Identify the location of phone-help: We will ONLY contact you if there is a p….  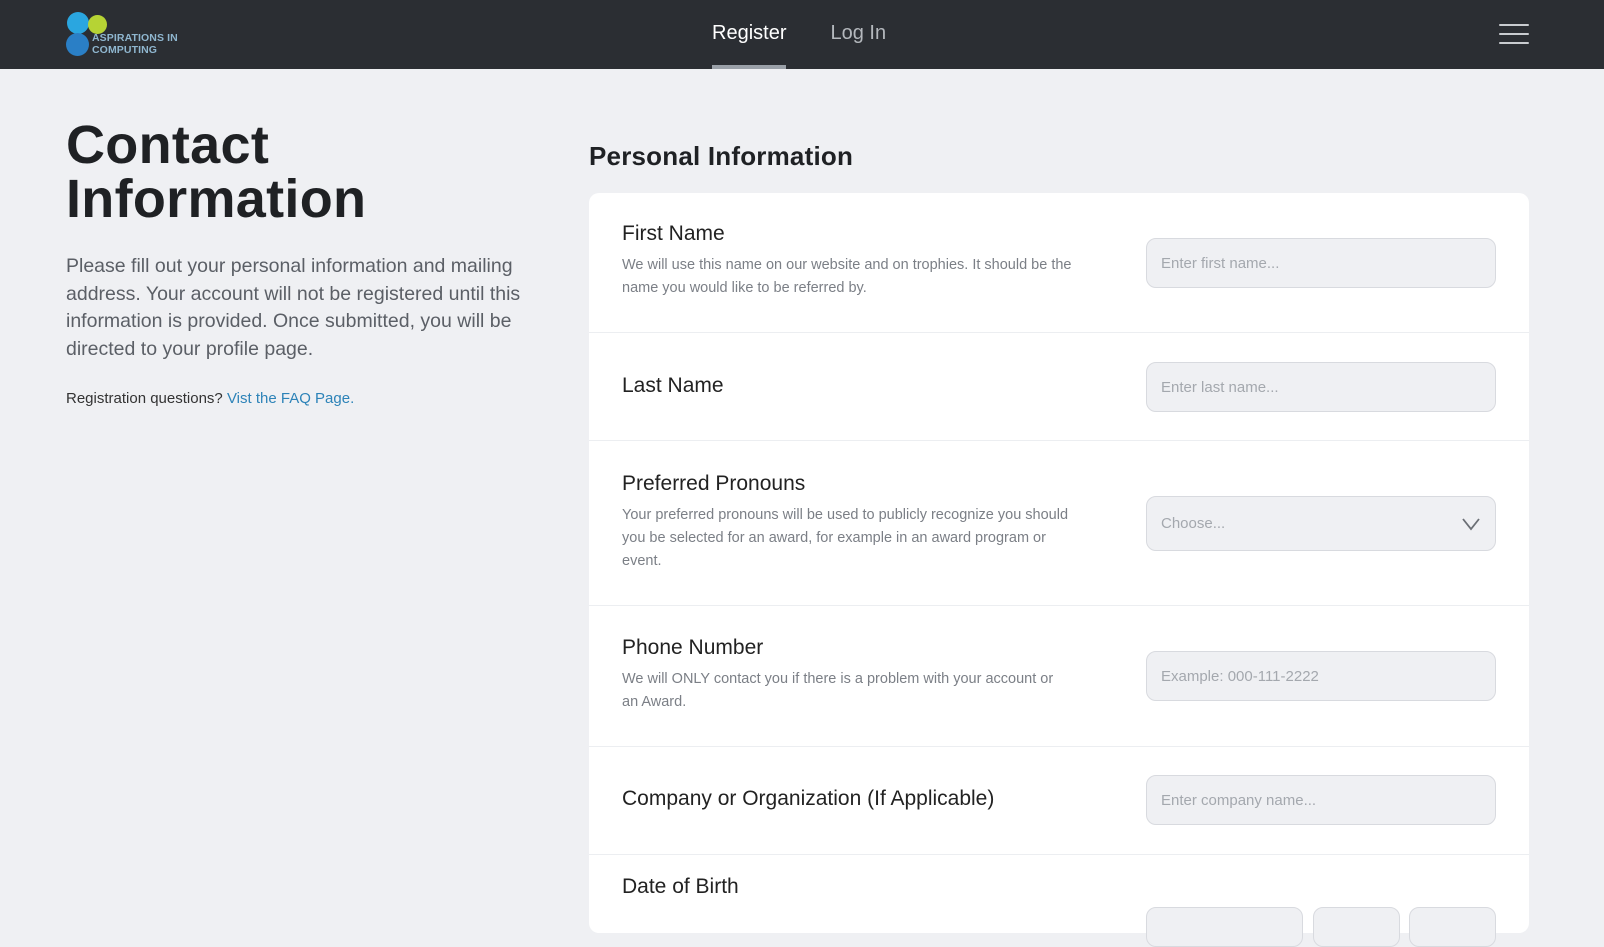
(838, 690).